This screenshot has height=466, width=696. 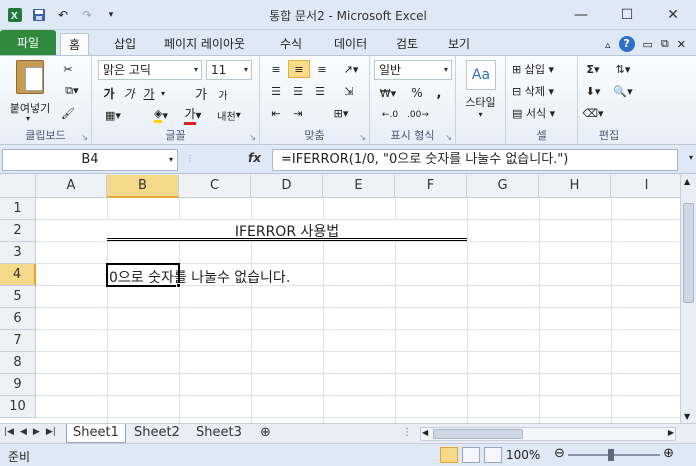 What do you see at coordinates (193, 115) in the screenshot?
I see `font-color-button: 가 ▾` at bounding box center [193, 115].